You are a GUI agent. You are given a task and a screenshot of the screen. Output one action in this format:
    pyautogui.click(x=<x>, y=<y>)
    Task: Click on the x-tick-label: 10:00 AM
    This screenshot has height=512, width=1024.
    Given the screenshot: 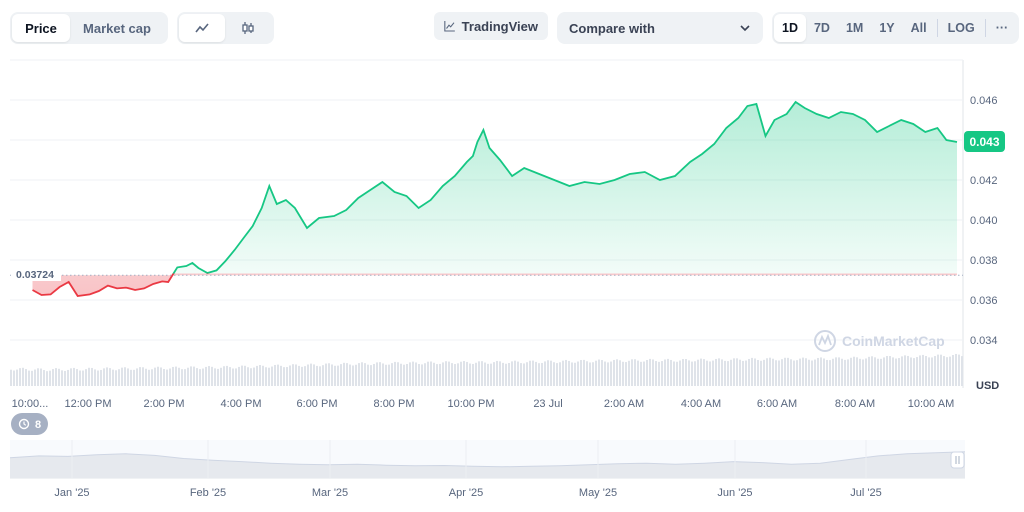 What is the action you would take?
    pyautogui.click(x=931, y=404)
    